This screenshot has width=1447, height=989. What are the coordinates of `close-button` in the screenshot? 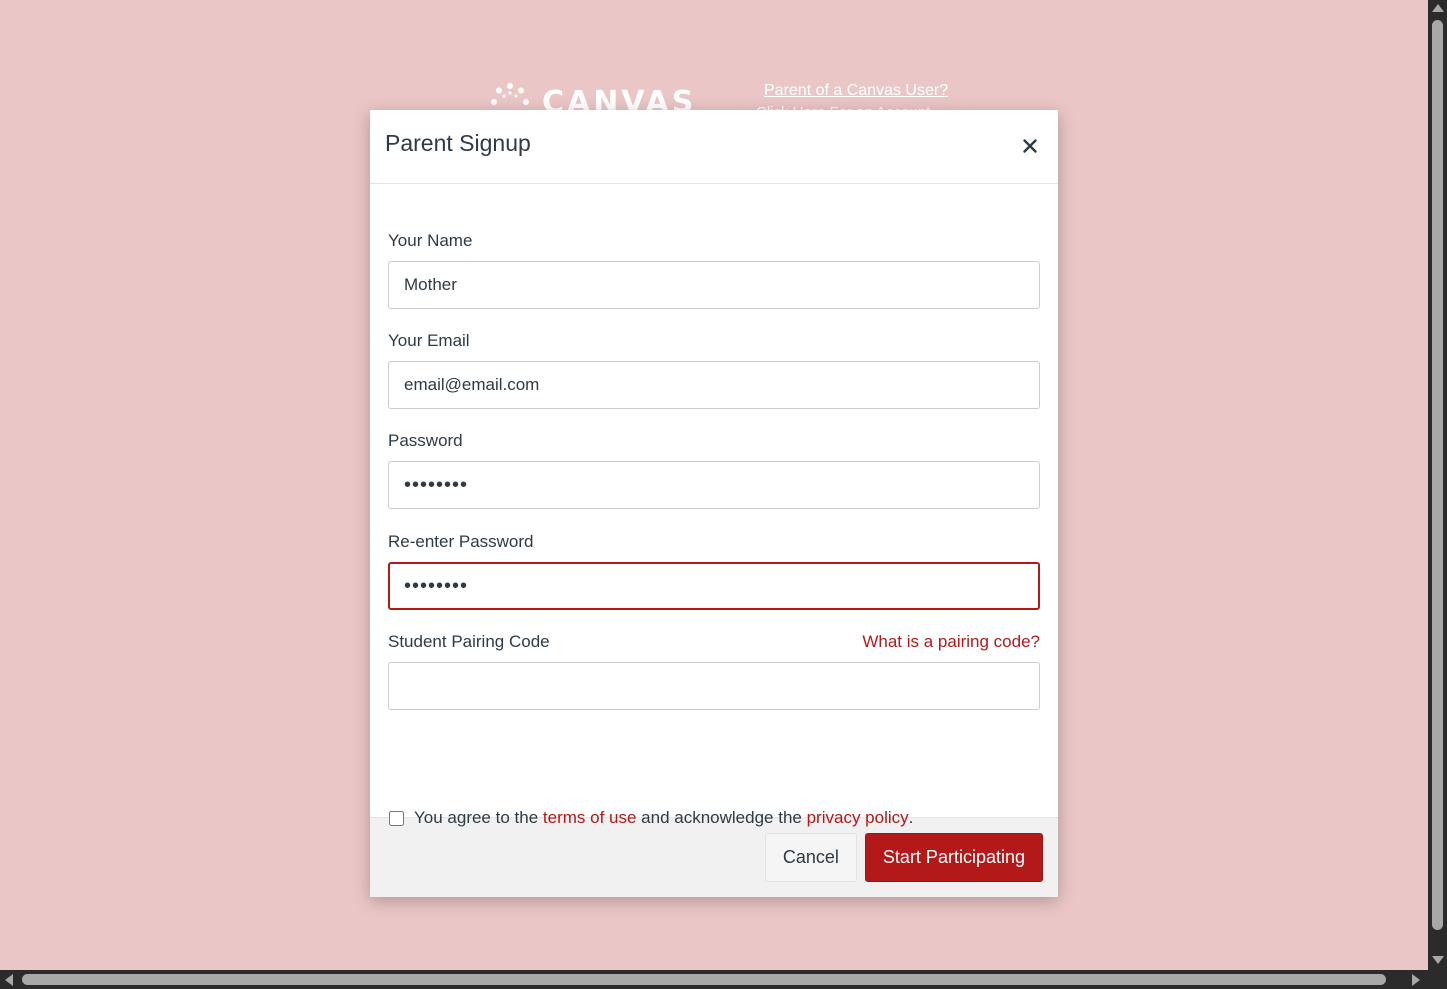 It's located at (1030, 146).